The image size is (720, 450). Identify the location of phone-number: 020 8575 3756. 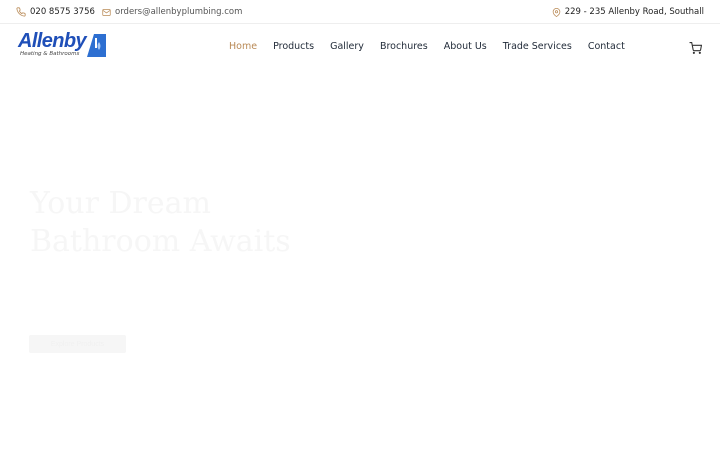
(62, 12).